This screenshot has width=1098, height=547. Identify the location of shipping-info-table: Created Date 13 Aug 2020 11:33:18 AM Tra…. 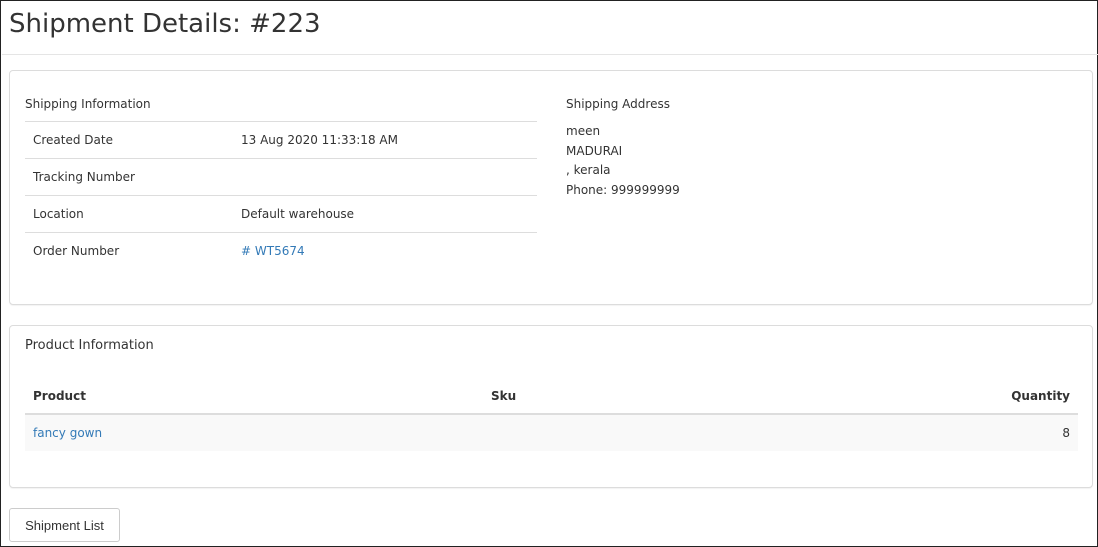
(281, 195).